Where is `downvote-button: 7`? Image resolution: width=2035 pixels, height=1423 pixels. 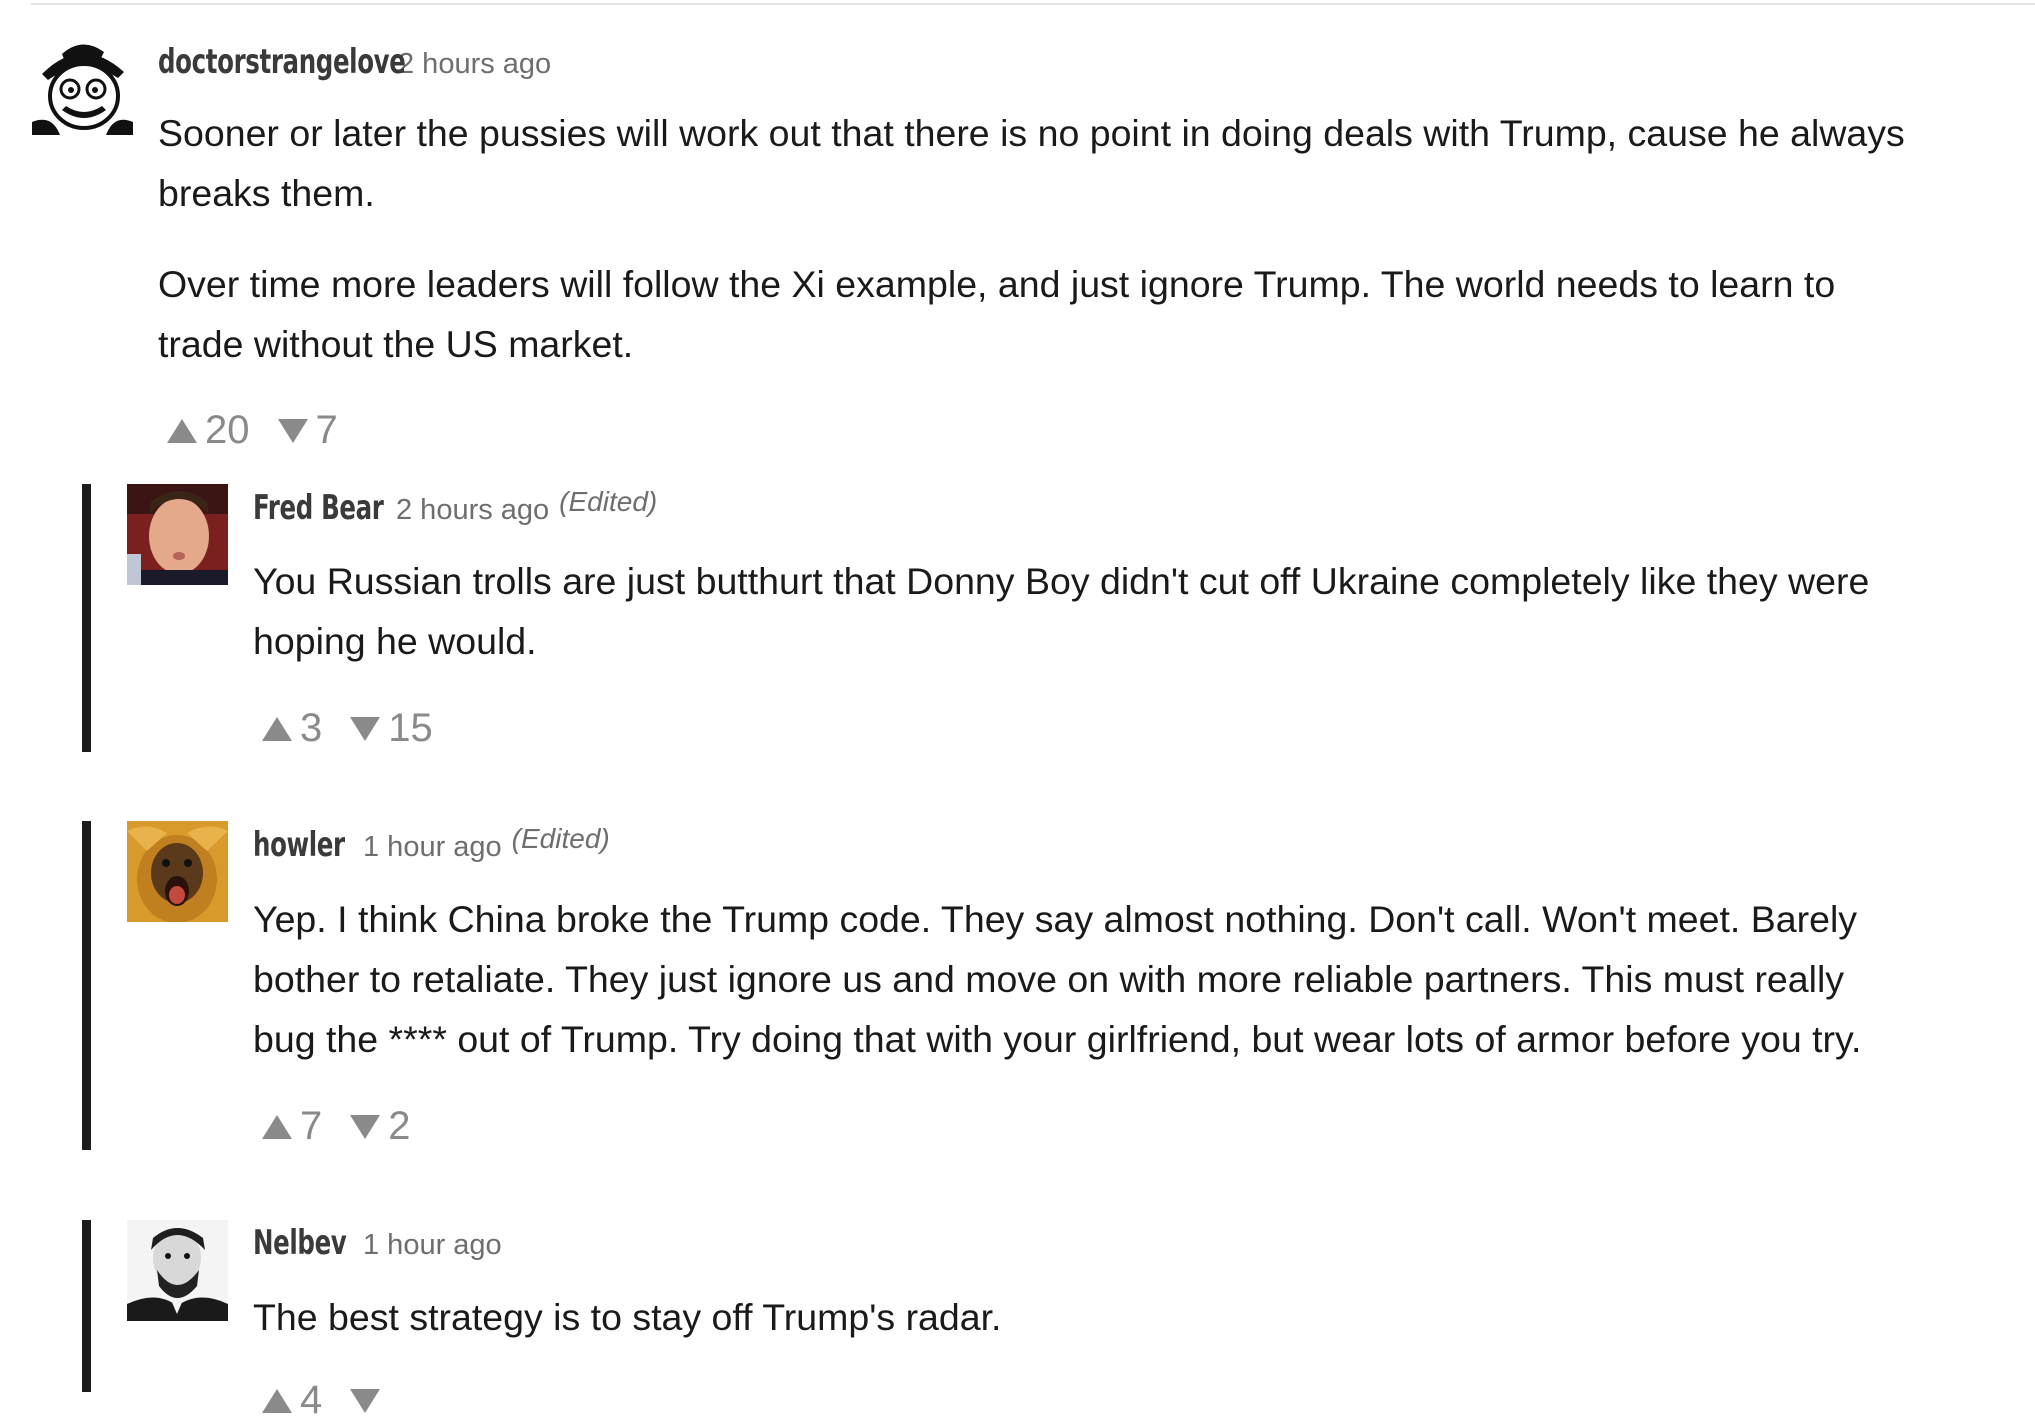
downvote-button: 7 is located at coordinates (307, 430).